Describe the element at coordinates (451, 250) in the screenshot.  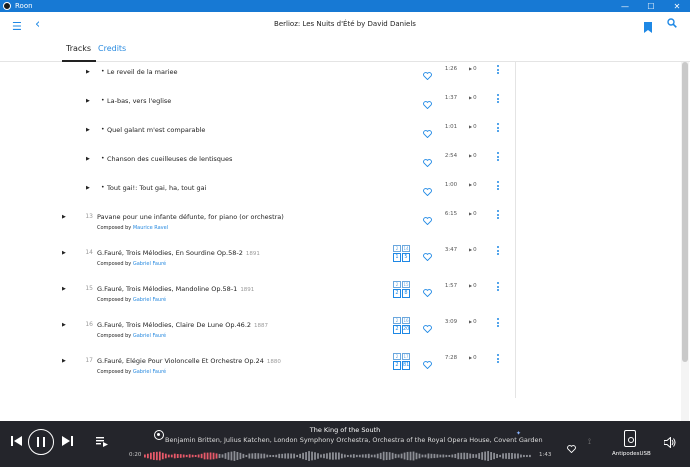
I see `track-duration: 3:47` at that location.